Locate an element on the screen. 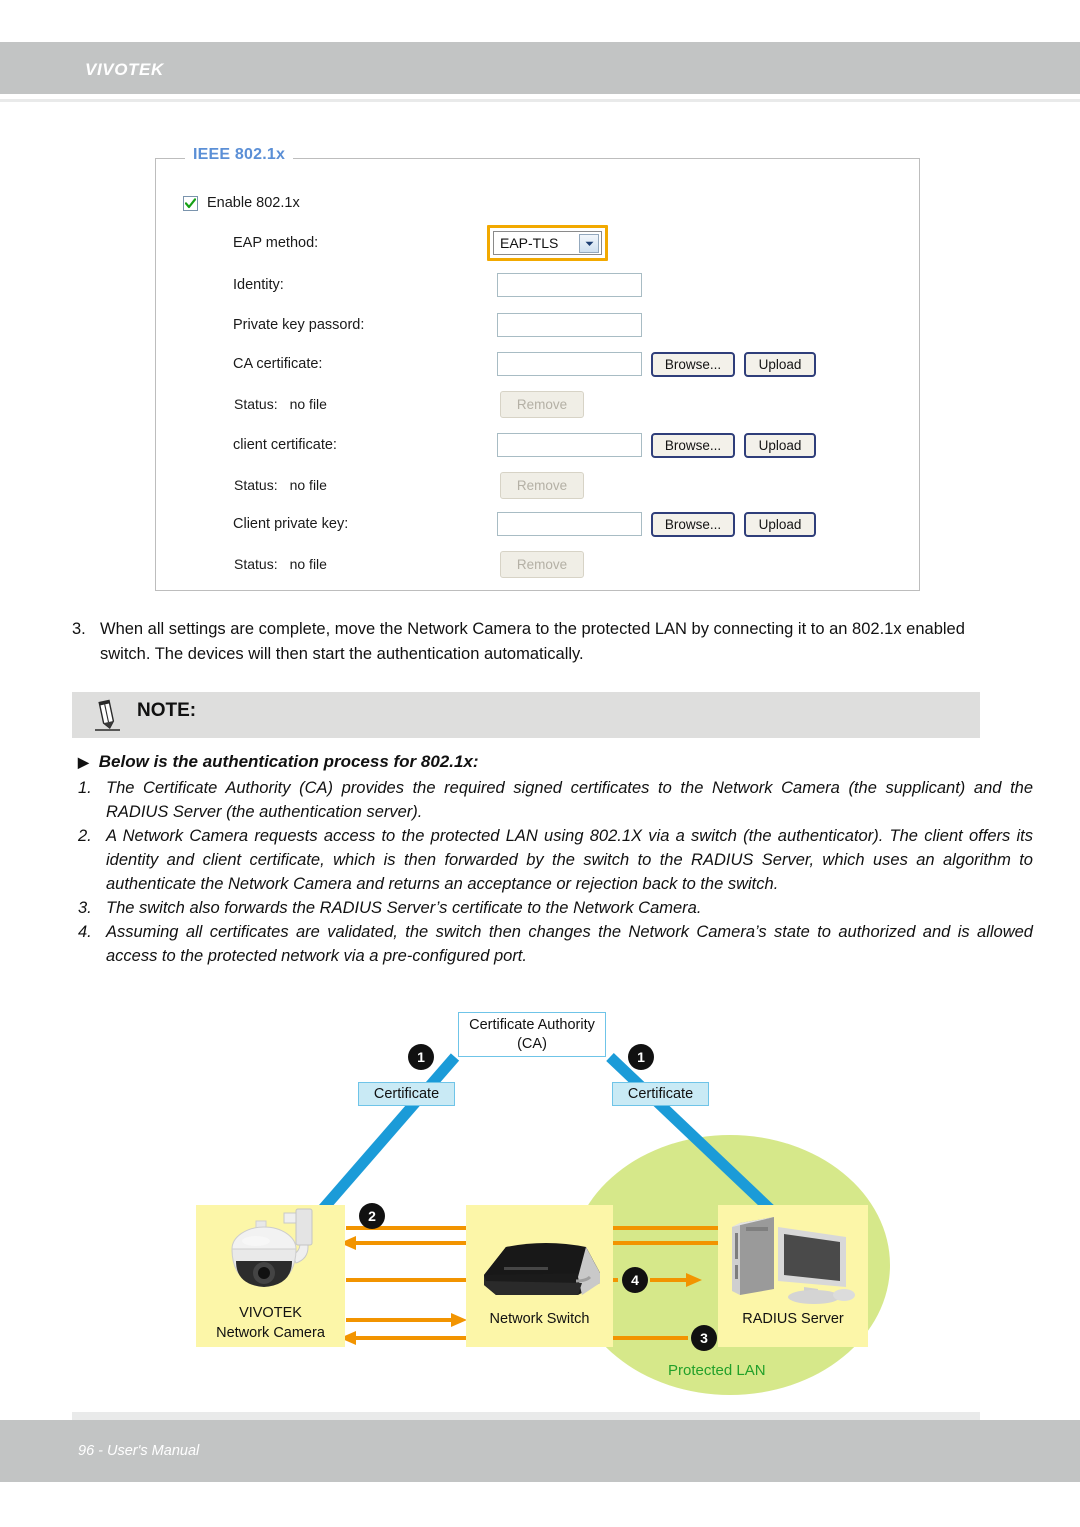 Image resolution: width=1080 pixels, height=1527 pixels. ca-certificate-label: CA certificate: is located at coordinates (278, 364).